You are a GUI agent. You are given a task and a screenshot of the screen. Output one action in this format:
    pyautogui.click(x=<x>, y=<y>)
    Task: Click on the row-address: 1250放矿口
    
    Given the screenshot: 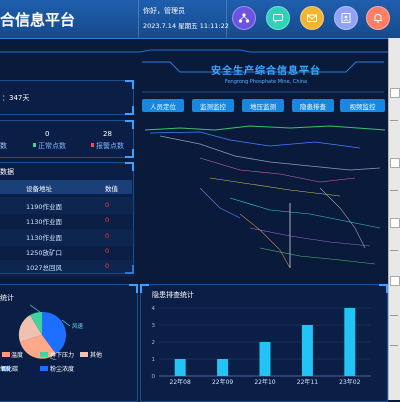 What is the action you would take?
    pyautogui.click(x=44, y=253)
    